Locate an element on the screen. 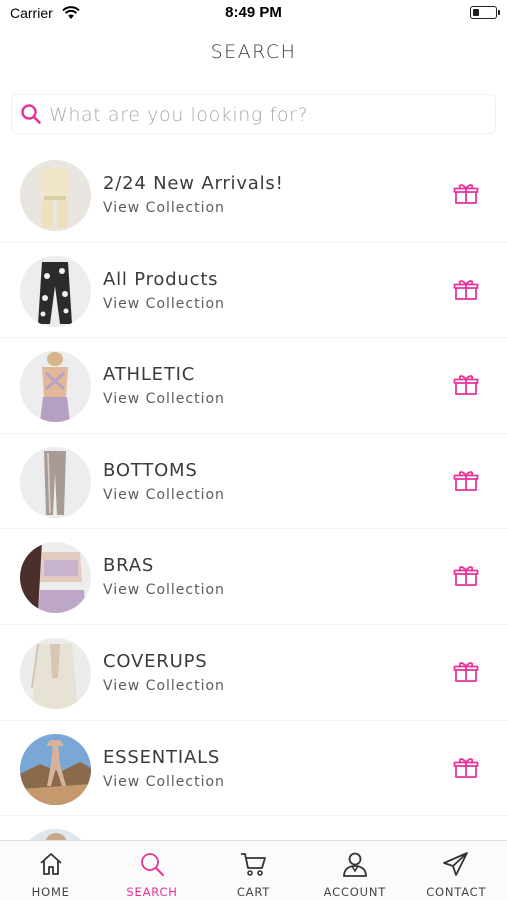 This screenshot has height=900, width=507. collection-title: All Products is located at coordinates (161, 279).